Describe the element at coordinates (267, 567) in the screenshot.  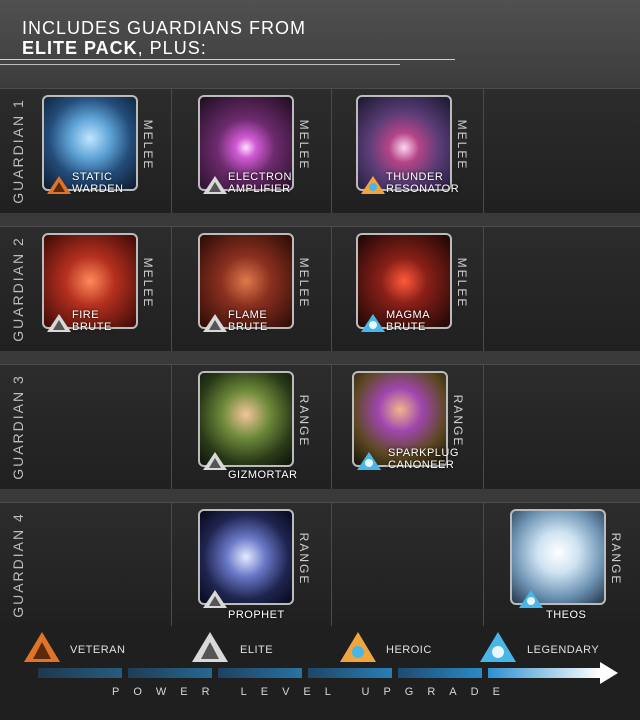
I see `guardian-card-prophet: RANGE PROPHET` at that location.